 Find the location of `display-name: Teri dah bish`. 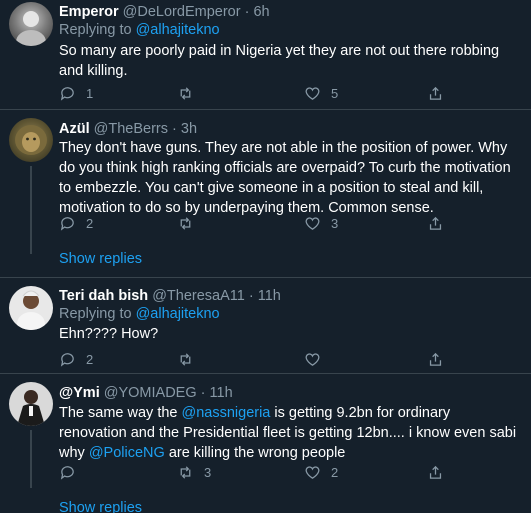

display-name: Teri dah bish is located at coordinates (103, 296).